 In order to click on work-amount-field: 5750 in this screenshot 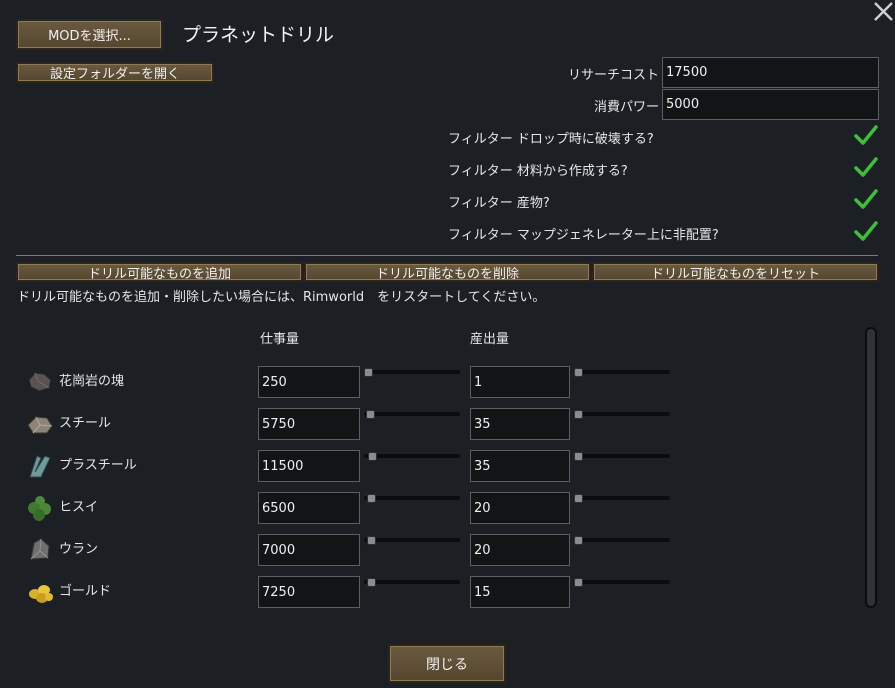, I will do `click(309, 424)`.